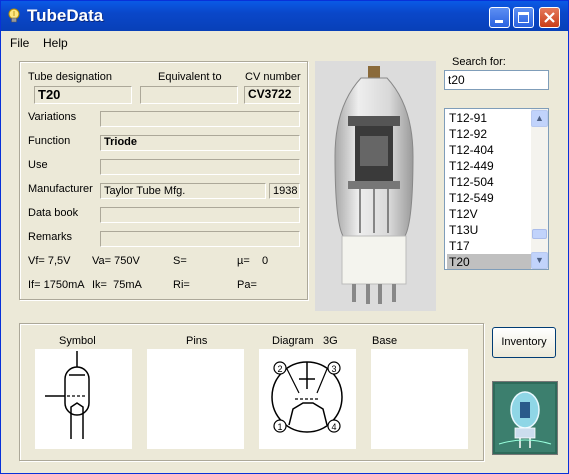  I want to click on function-field: Triode, so click(200, 143).